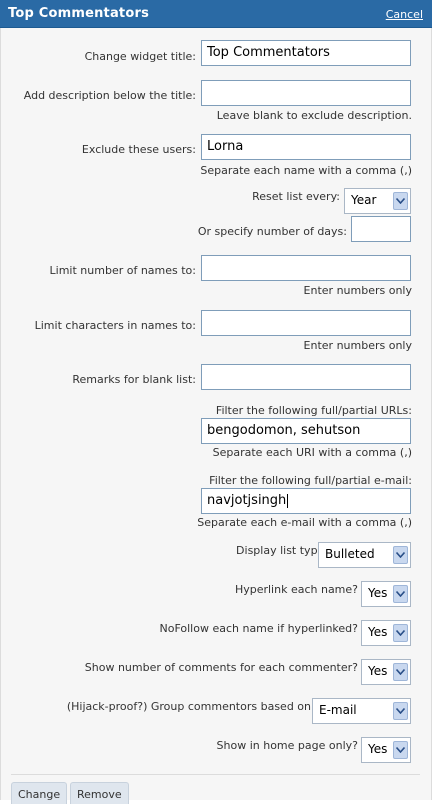  Describe the element at coordinates (216, 14) in the screenshot. I see `widget-titlebar: Top Commentators Cancel` at that location.